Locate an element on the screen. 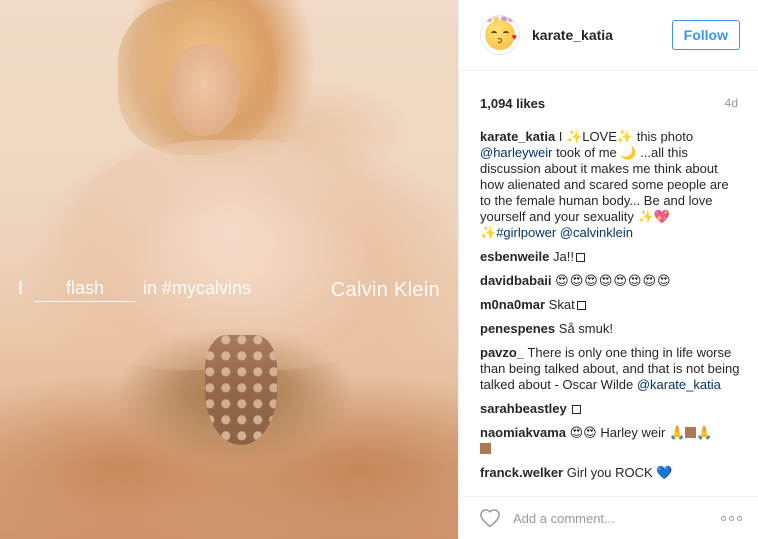 This screenshot has width=758, height=539. comment-item: davidbabaii 😍😍😍😍😍😍😍😍 is located at coordinates (610, 281).